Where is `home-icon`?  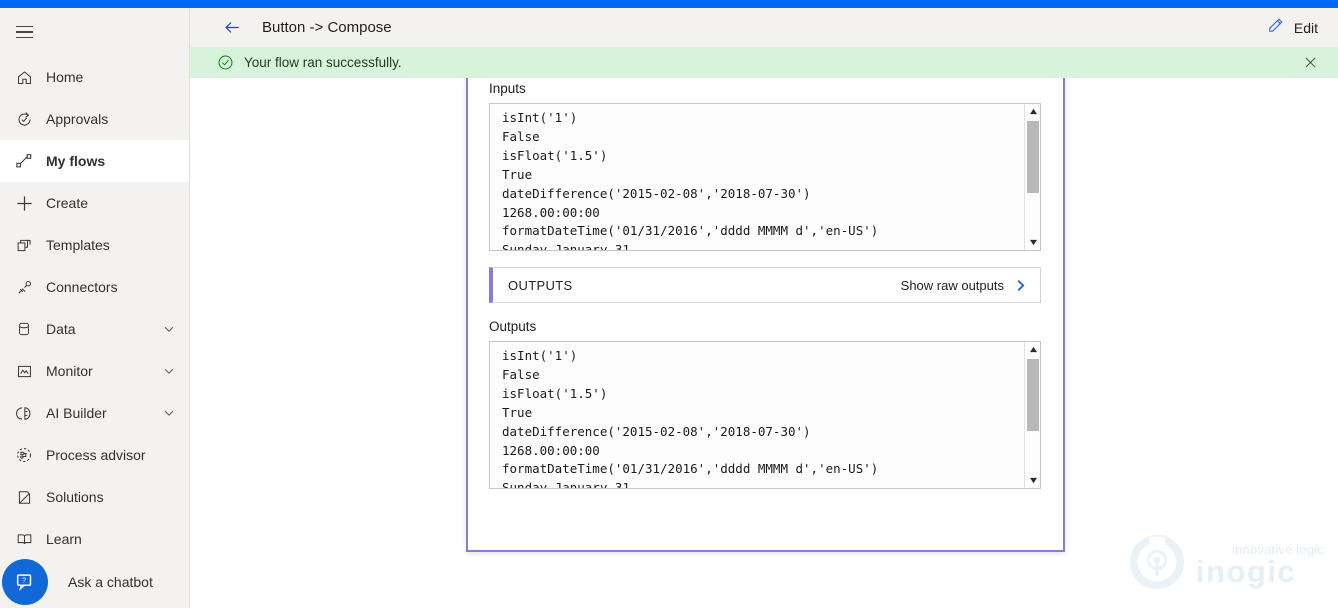 home-icon is located at coordinates (24, 77).